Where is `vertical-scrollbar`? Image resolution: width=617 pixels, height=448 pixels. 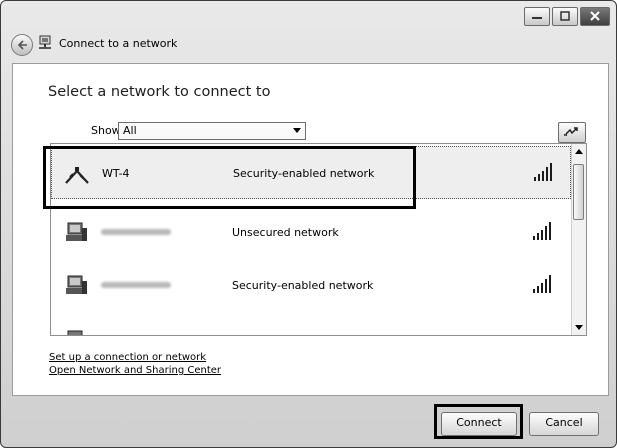
vertical-scrollbar is located at coordinates (578, 239).